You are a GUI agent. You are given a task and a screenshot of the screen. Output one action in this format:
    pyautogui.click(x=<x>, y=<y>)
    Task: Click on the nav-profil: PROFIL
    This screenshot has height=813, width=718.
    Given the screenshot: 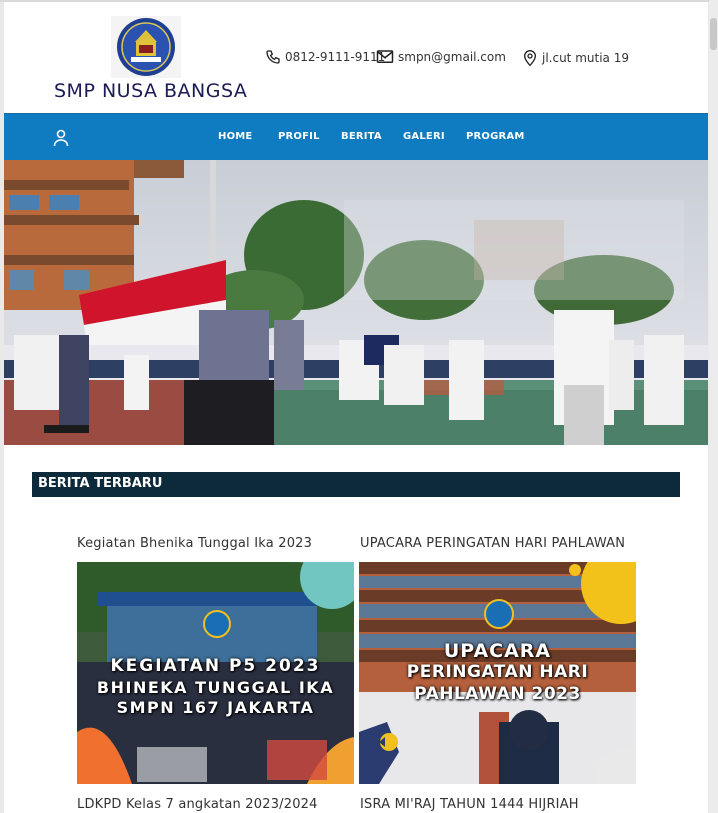 What is the action you would take?
    pyautogui.click(x=299, y=136)
    